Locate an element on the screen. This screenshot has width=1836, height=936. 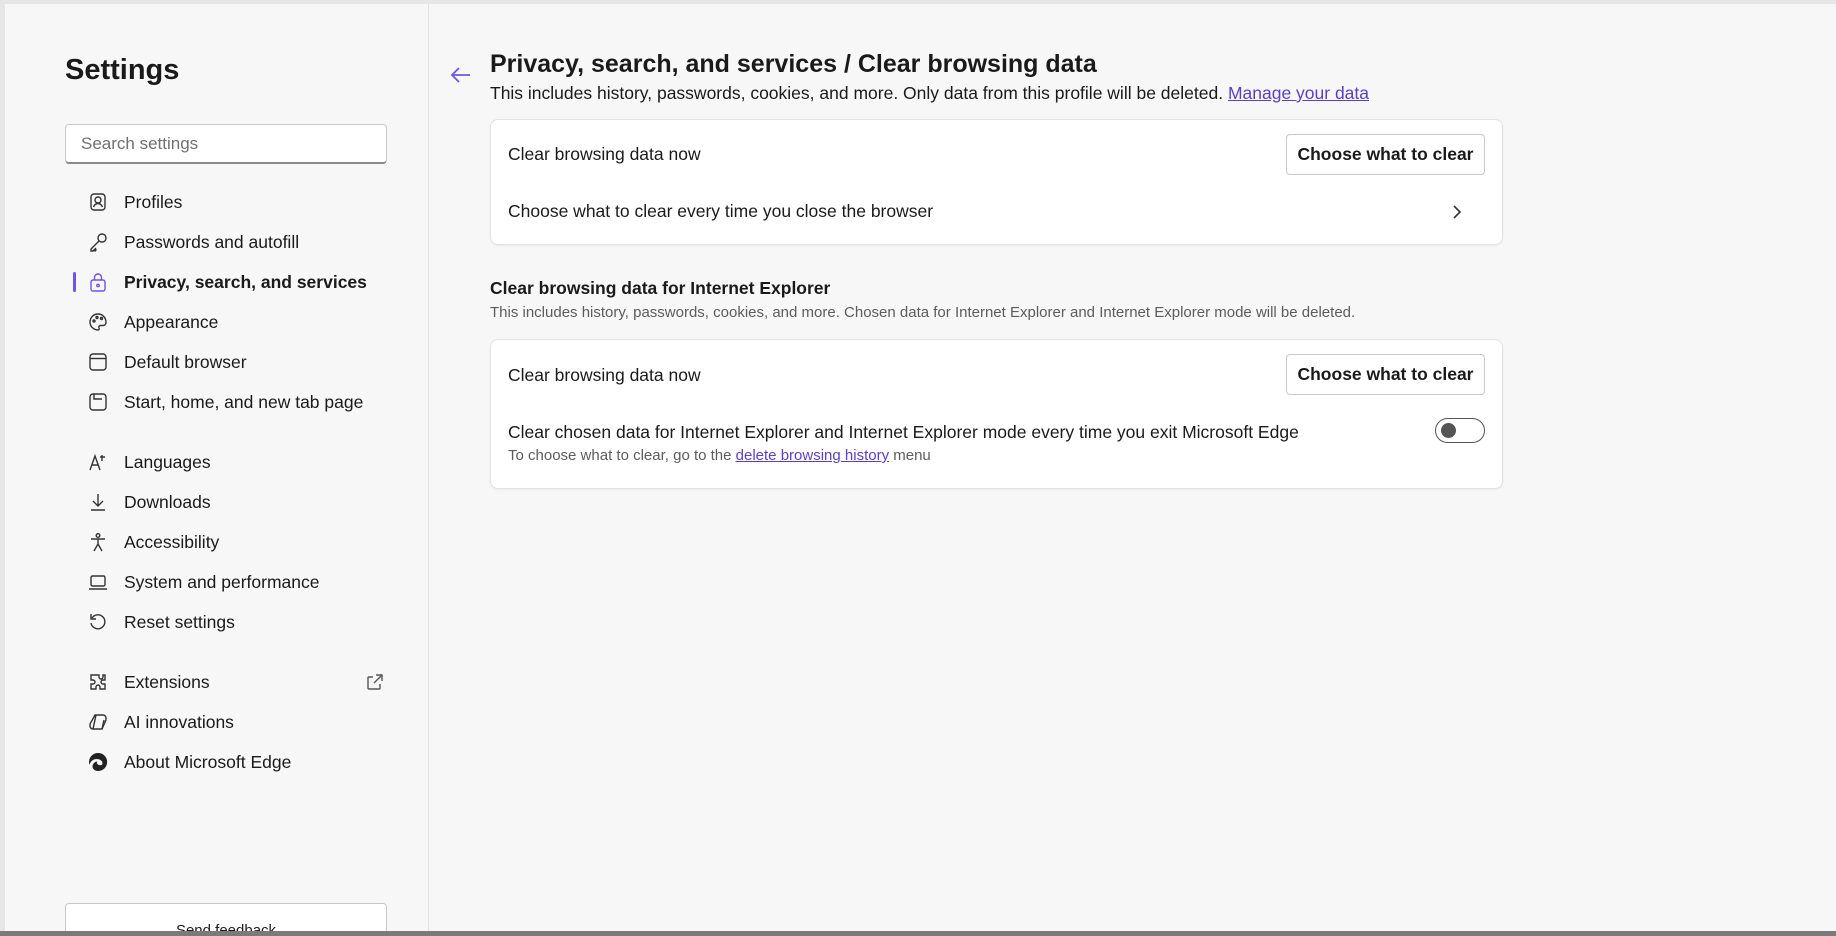
sidebar-title: Settings is located at coordinates (122, 70).